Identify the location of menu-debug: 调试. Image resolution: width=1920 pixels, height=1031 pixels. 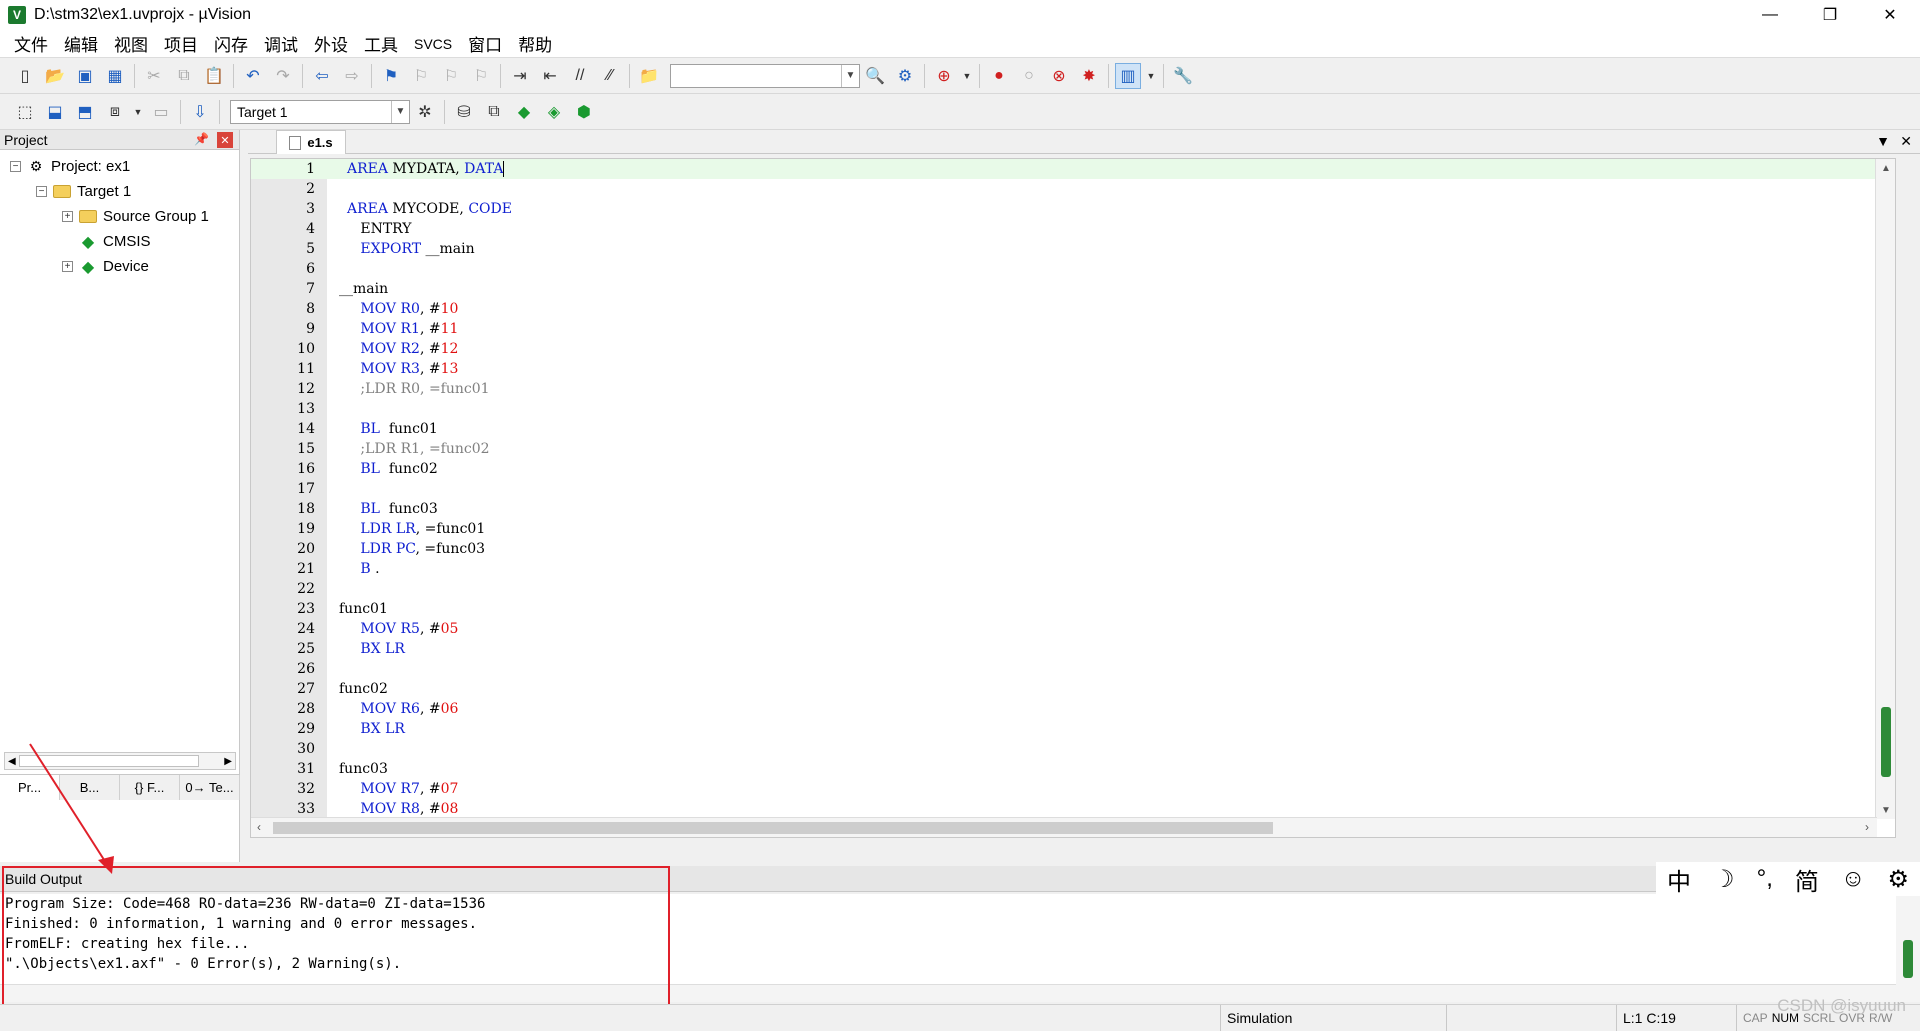
(281, 43).